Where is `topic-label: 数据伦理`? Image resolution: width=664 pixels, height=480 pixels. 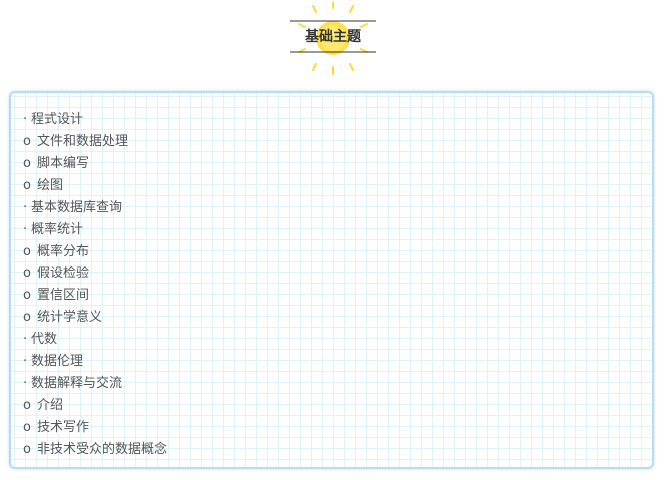
topic-label: 数据伦理 is located at coordinates (57, 361).